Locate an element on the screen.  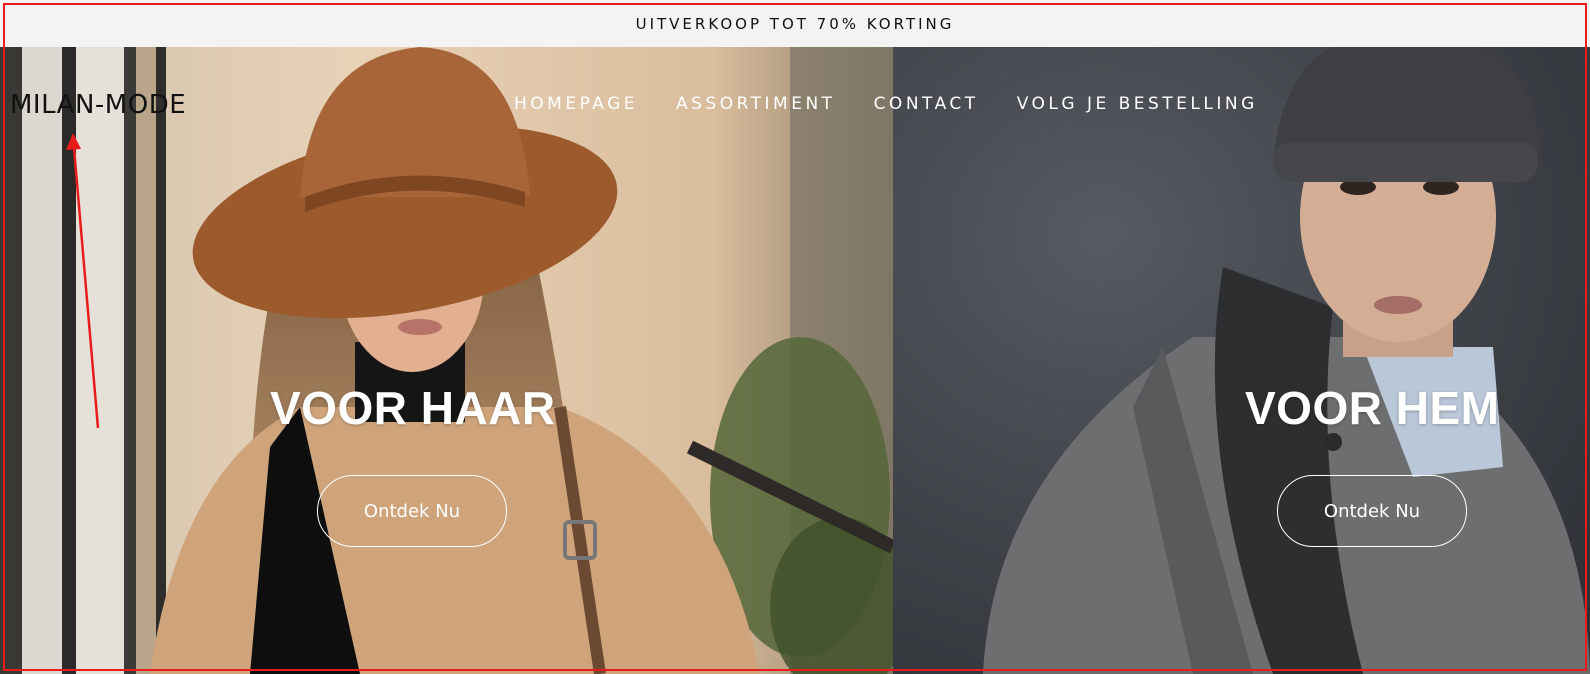
hero-title-men: VOOR HEM is located at coordinates (1372, 408).